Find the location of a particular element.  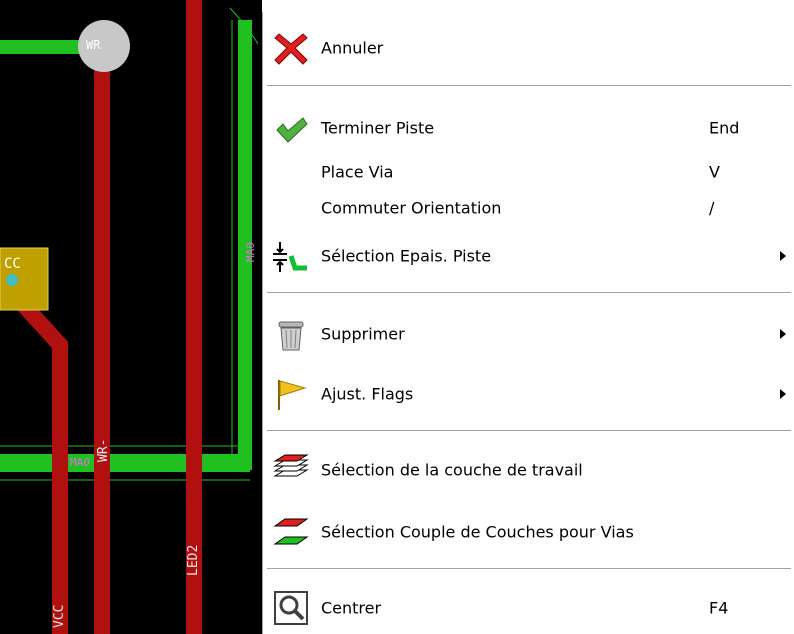

menu-item-shortcut: End is located at coordinates (724, 128).